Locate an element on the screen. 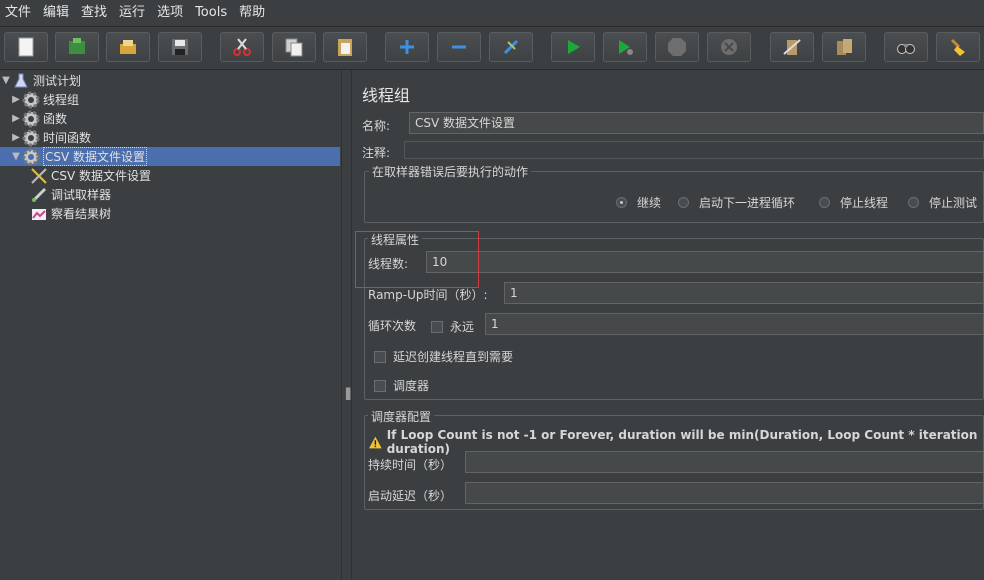  clear-all-button is located at coordinates (844, 47).